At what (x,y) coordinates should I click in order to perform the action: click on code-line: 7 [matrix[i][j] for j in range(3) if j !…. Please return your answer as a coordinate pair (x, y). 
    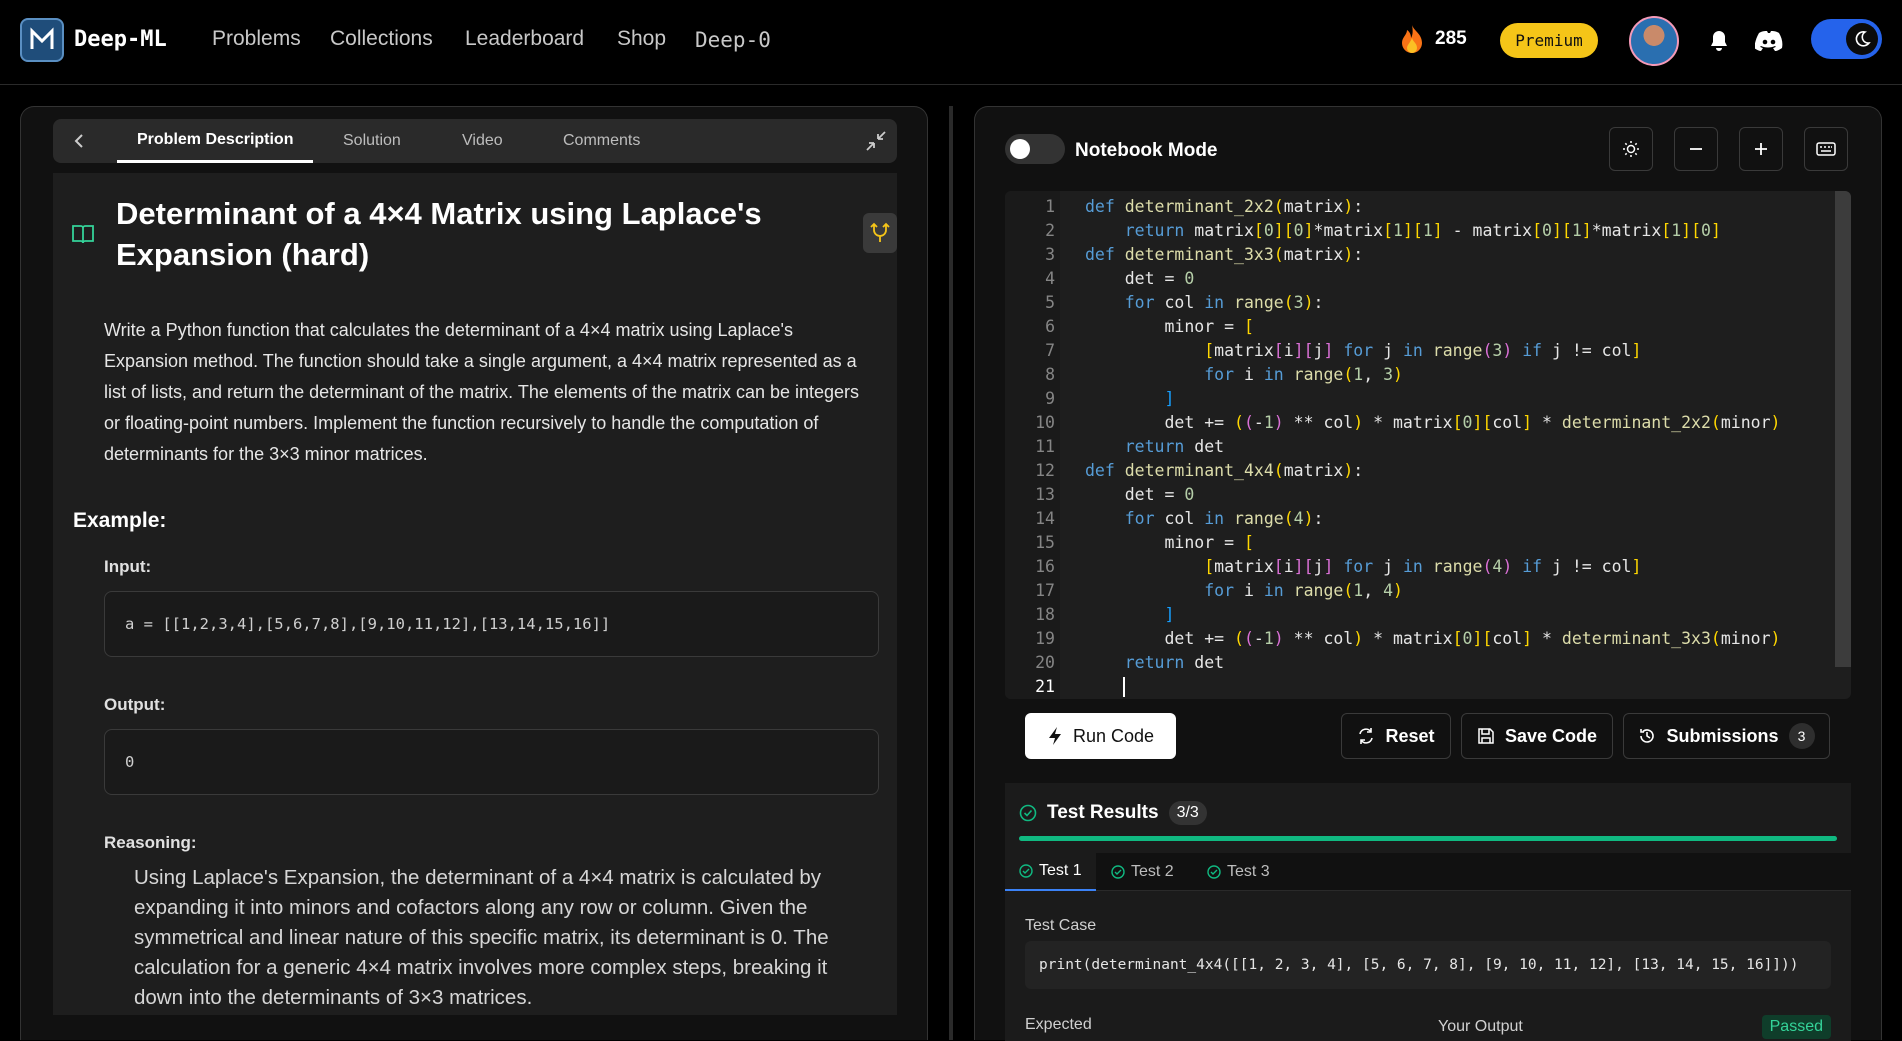
    Looking at the image, I should click on (1428, 351).